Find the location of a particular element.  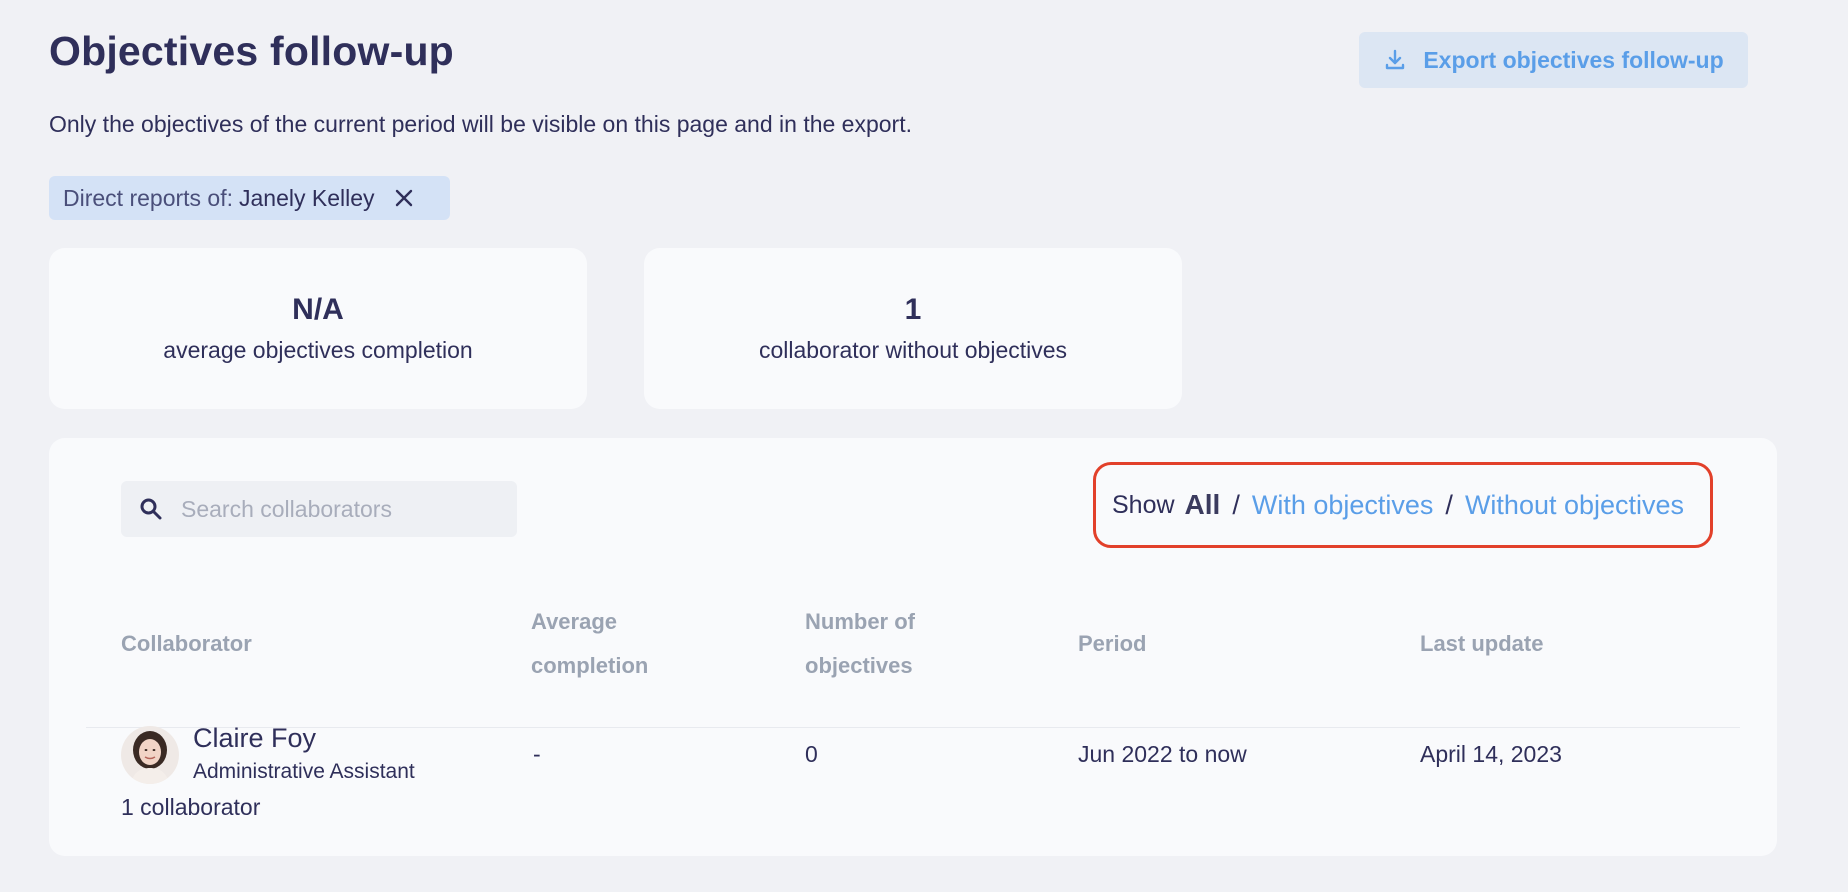

without-objectives-card: 1 collaborator without objectives is located at coordinates (913, 328).